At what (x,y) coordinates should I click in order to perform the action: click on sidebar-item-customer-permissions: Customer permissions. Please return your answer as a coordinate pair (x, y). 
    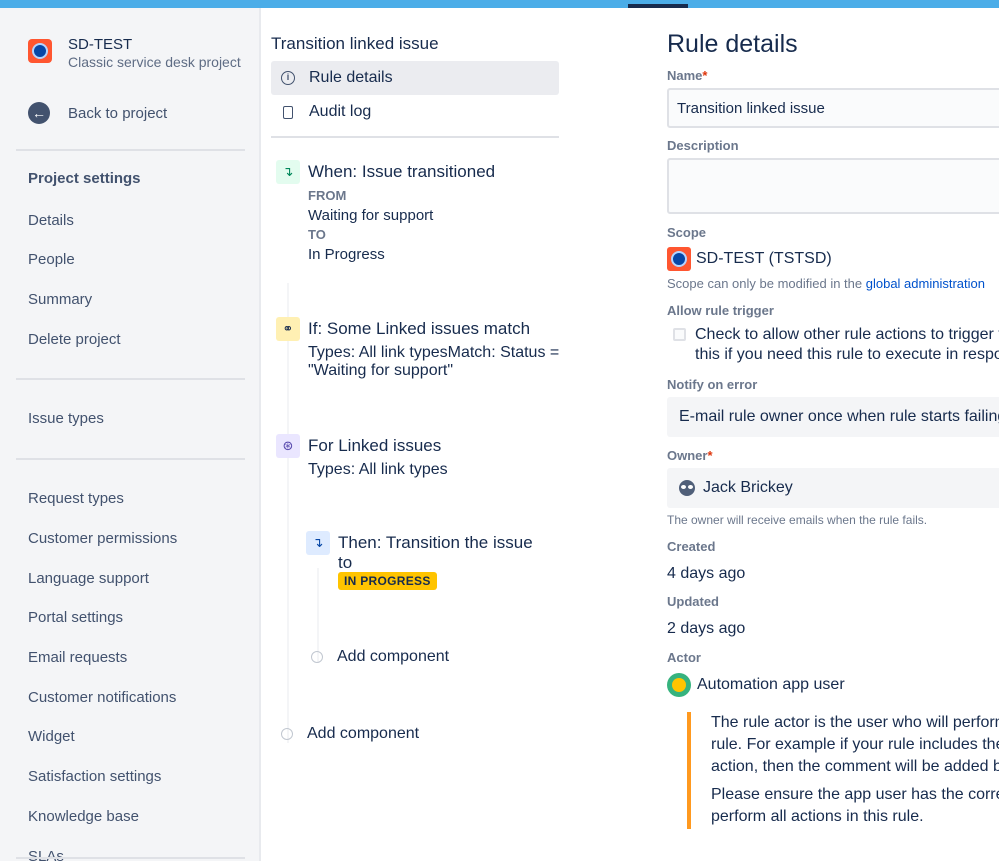
    Looking at the image, I should click on (102, 538).